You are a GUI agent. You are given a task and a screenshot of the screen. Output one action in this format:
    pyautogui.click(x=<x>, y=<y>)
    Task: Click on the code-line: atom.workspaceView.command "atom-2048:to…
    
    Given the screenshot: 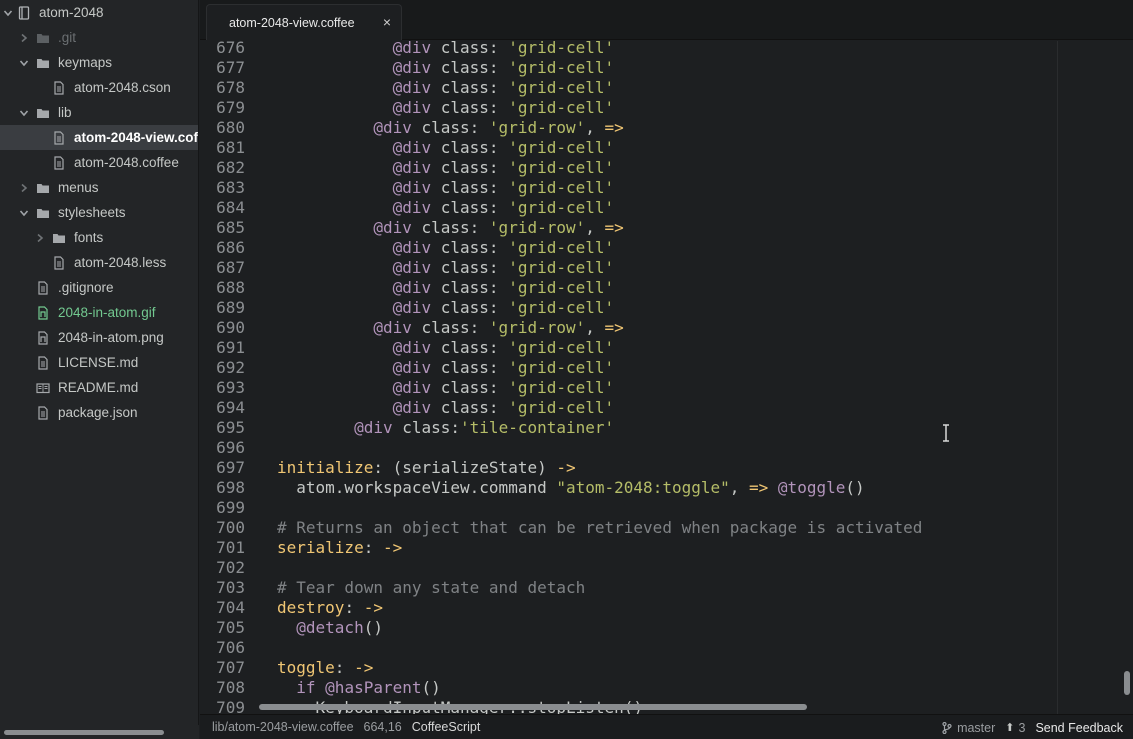 What is the action you would take?
    pyautogui.click(x=570, y=488)
    